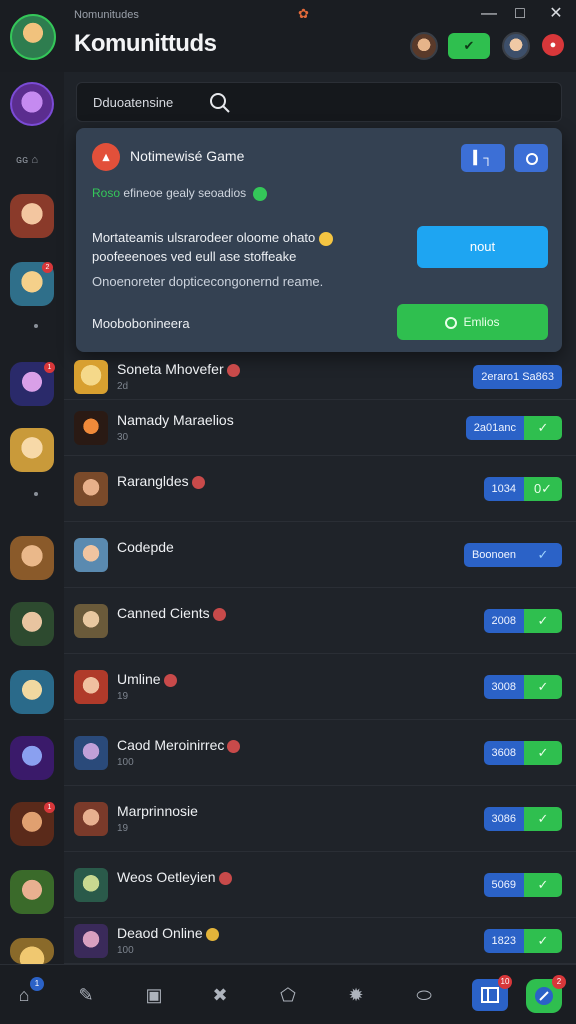  I want to click on friend-name: Umline, so click(147, 679).